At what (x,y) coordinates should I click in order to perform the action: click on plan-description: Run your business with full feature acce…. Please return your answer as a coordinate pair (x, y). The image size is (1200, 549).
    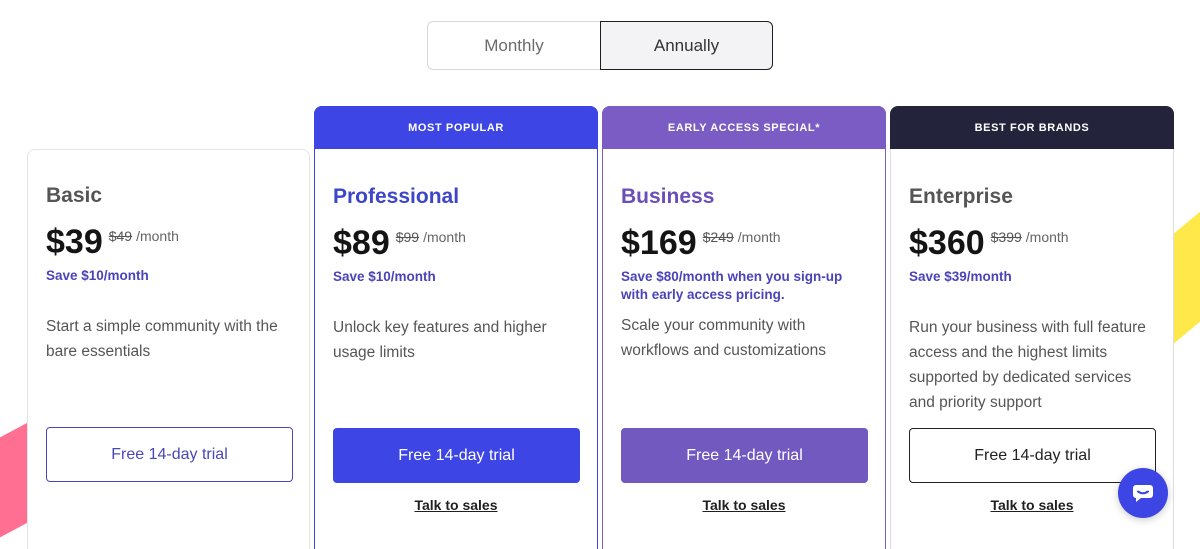
    Looking at the image, I should click on (1027, 365).